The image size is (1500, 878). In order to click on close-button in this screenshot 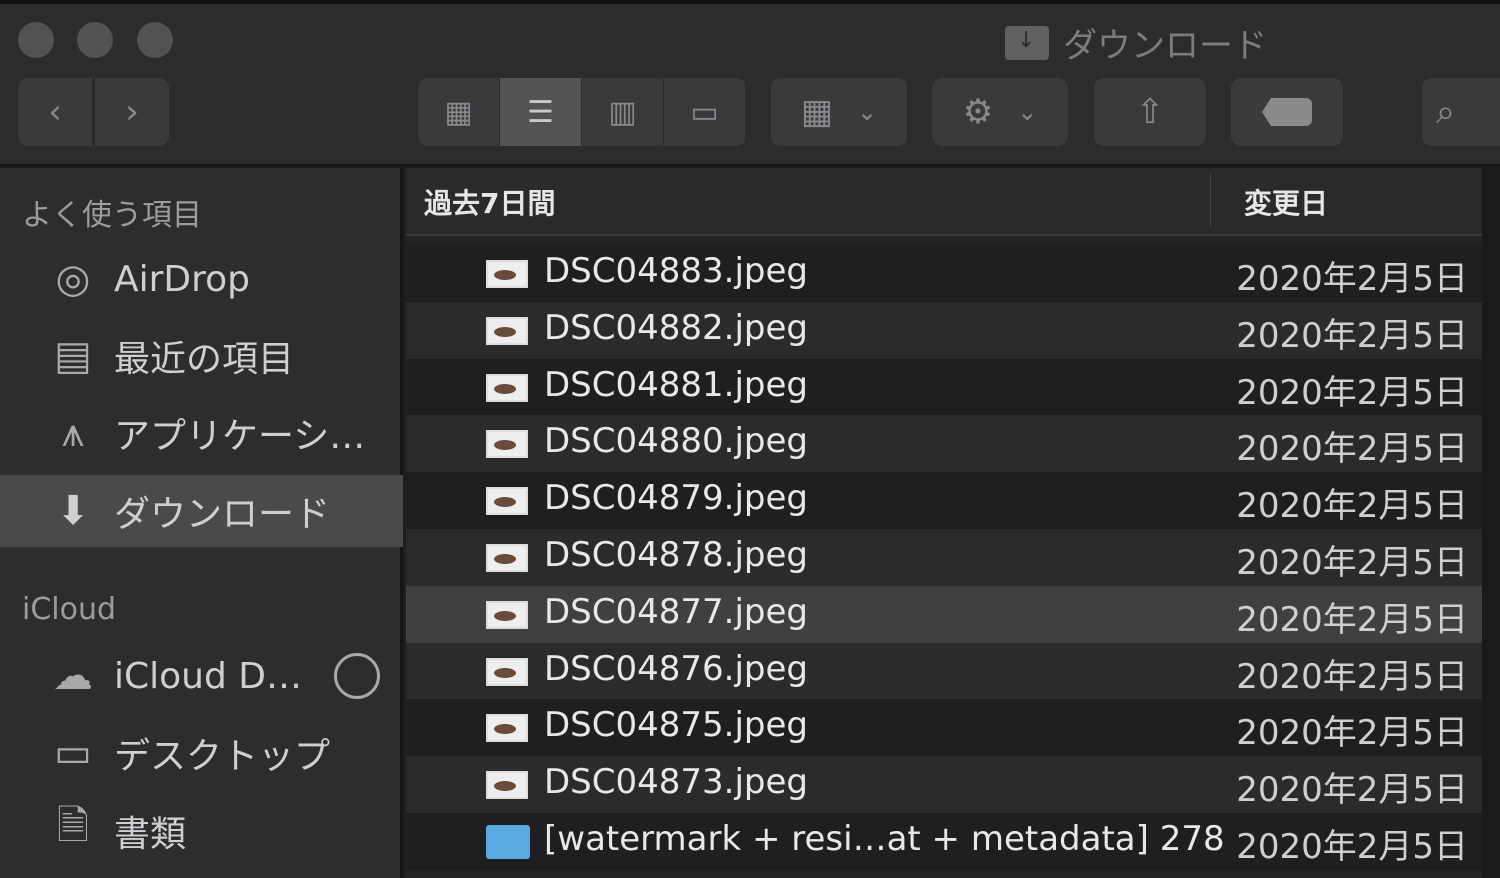, I will do `click(36, 40)`.